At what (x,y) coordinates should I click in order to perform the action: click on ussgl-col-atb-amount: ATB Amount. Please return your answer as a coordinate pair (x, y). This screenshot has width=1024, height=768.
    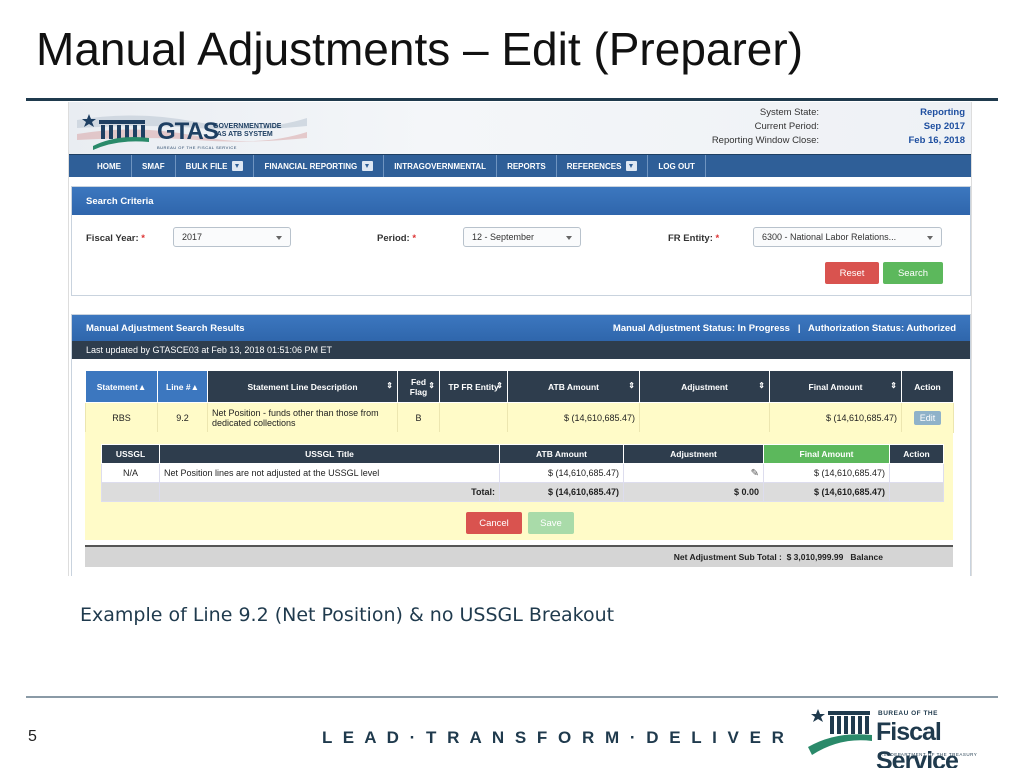
    Looking at the image, I should click on (561, 454).